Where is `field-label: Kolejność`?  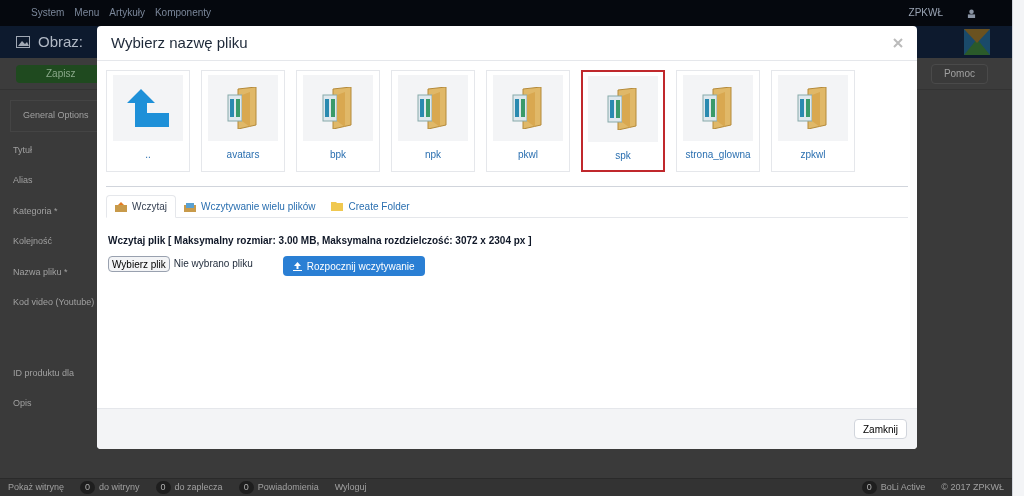
field-label: Kolejność is located at coordinates (33, 241).